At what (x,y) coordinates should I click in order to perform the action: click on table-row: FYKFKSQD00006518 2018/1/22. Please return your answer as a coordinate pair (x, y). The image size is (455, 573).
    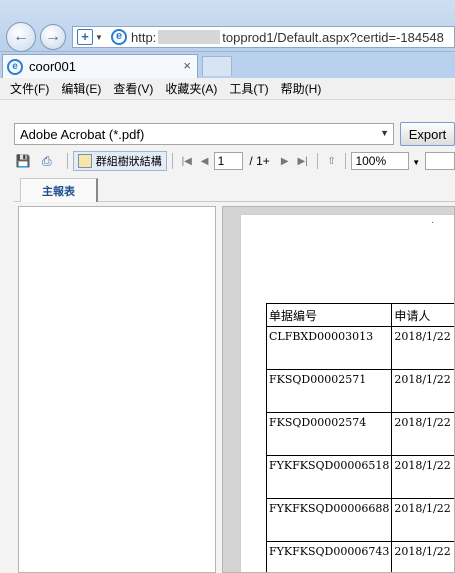
    Looking at the image, I should click on (359, 477).